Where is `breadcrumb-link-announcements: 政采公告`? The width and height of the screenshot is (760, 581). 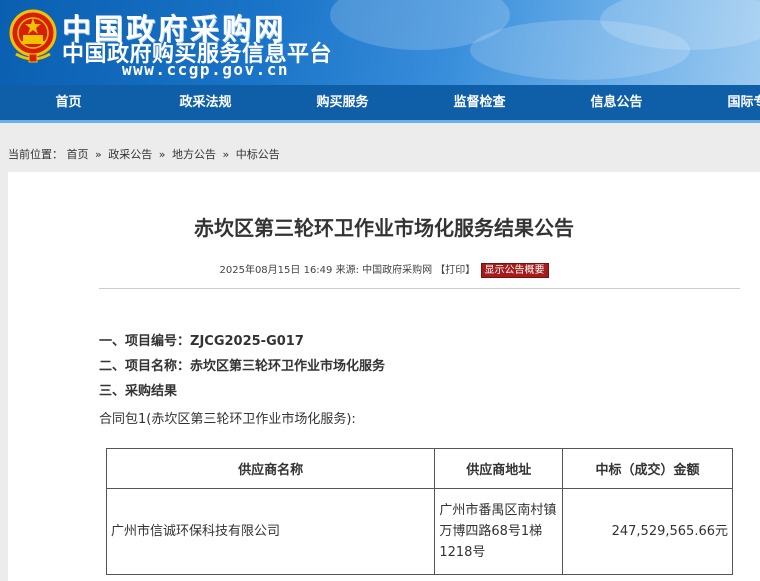 breadcrumb-link-announcements: 政采公告 is located at coordinates (130, 154).